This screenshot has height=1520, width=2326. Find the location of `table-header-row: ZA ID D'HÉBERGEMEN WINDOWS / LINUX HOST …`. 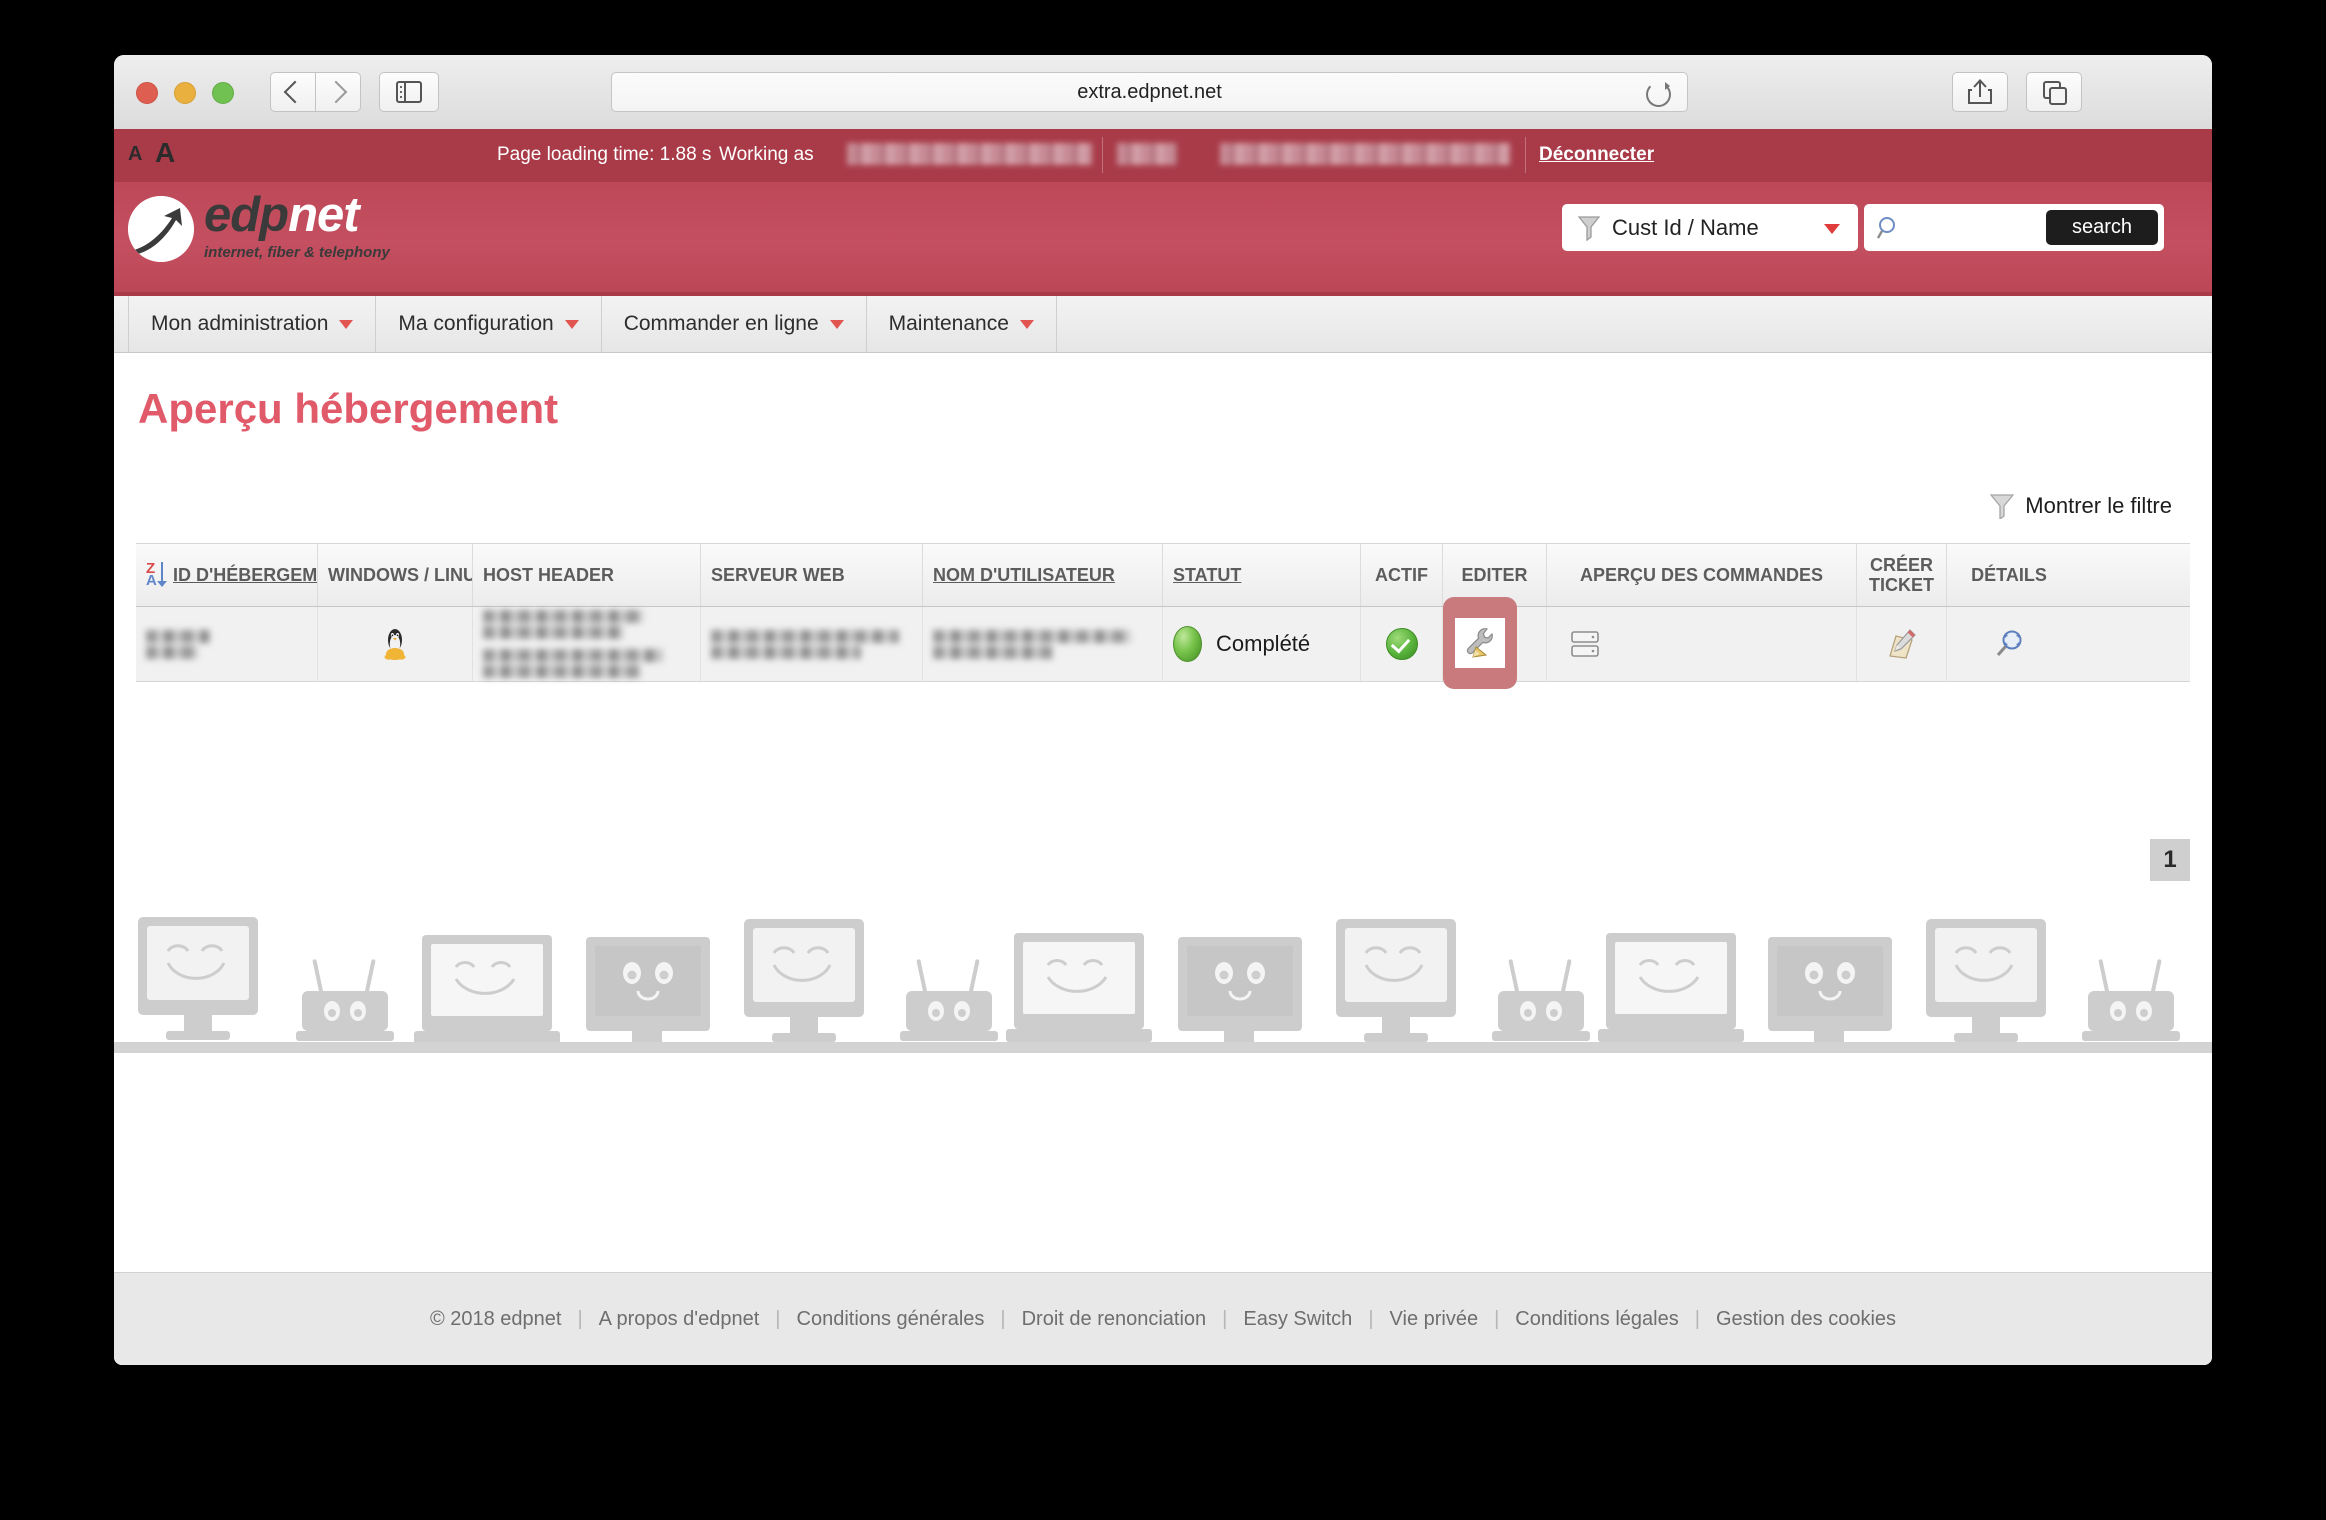

table-header-row: ZA ID D'HÉBERGEMEN WINDOWS / LINUX HOST … is located at coordinates (1163, 575).